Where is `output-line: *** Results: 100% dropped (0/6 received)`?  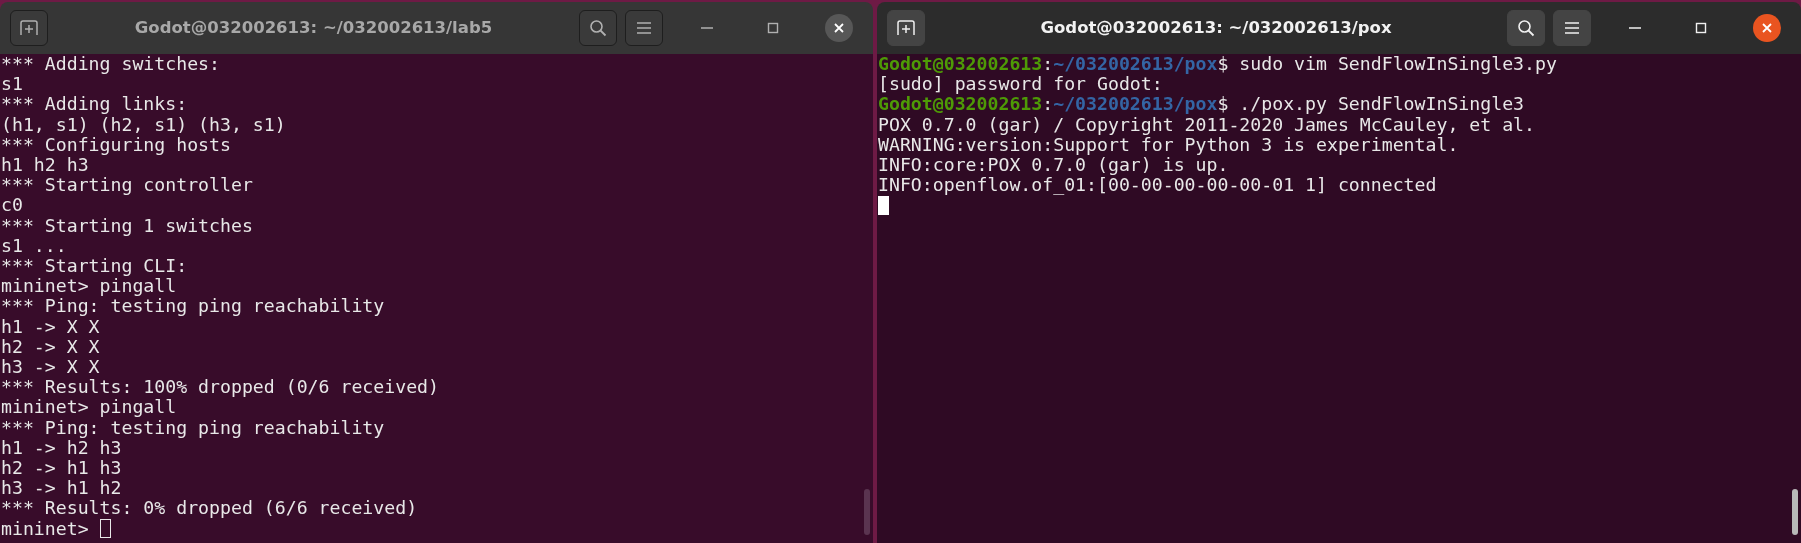 output-line: *** Results: 100% dropped (0/6 received) is located at coordinates (220, 387).